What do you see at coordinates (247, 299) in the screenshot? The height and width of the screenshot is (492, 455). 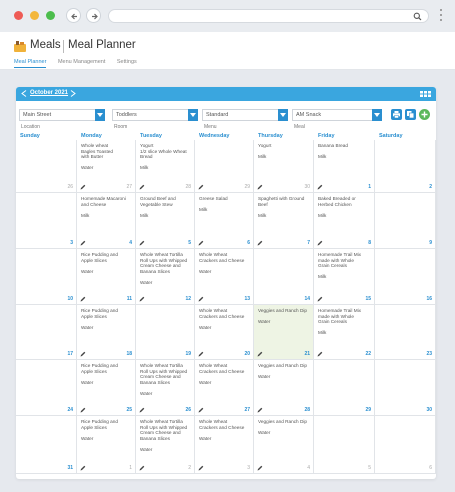 I see `day-number: 13` at bounding box center [247, 299].